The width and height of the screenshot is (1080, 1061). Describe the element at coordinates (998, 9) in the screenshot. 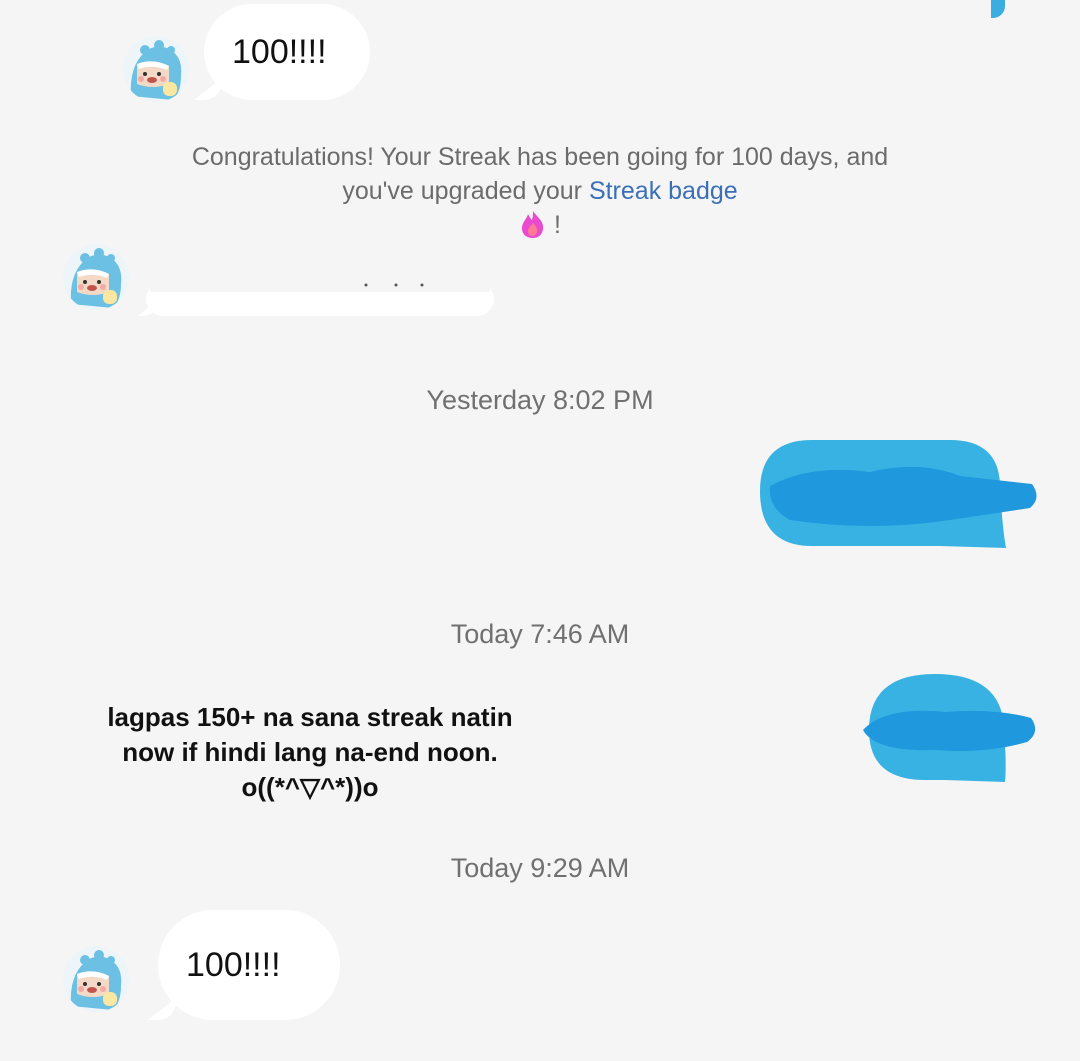

I see `scrollbar-thumb` at that location.